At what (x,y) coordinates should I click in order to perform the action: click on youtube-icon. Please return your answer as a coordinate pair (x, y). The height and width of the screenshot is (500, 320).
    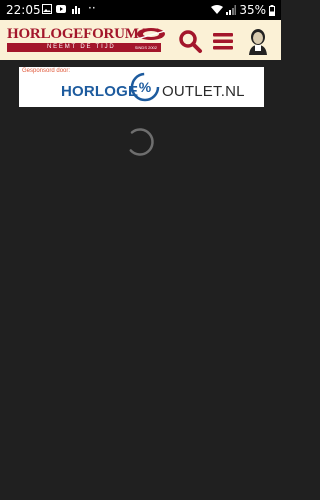
    Looking at the image, I should click on (61, 9).